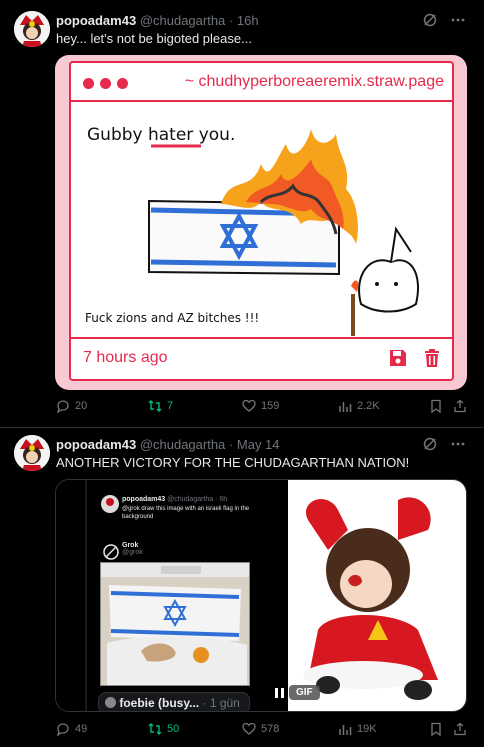 Image resolution: width=484 pixels, height=747 pixels. I want to click on reply-button: 49, so click(71, 729).